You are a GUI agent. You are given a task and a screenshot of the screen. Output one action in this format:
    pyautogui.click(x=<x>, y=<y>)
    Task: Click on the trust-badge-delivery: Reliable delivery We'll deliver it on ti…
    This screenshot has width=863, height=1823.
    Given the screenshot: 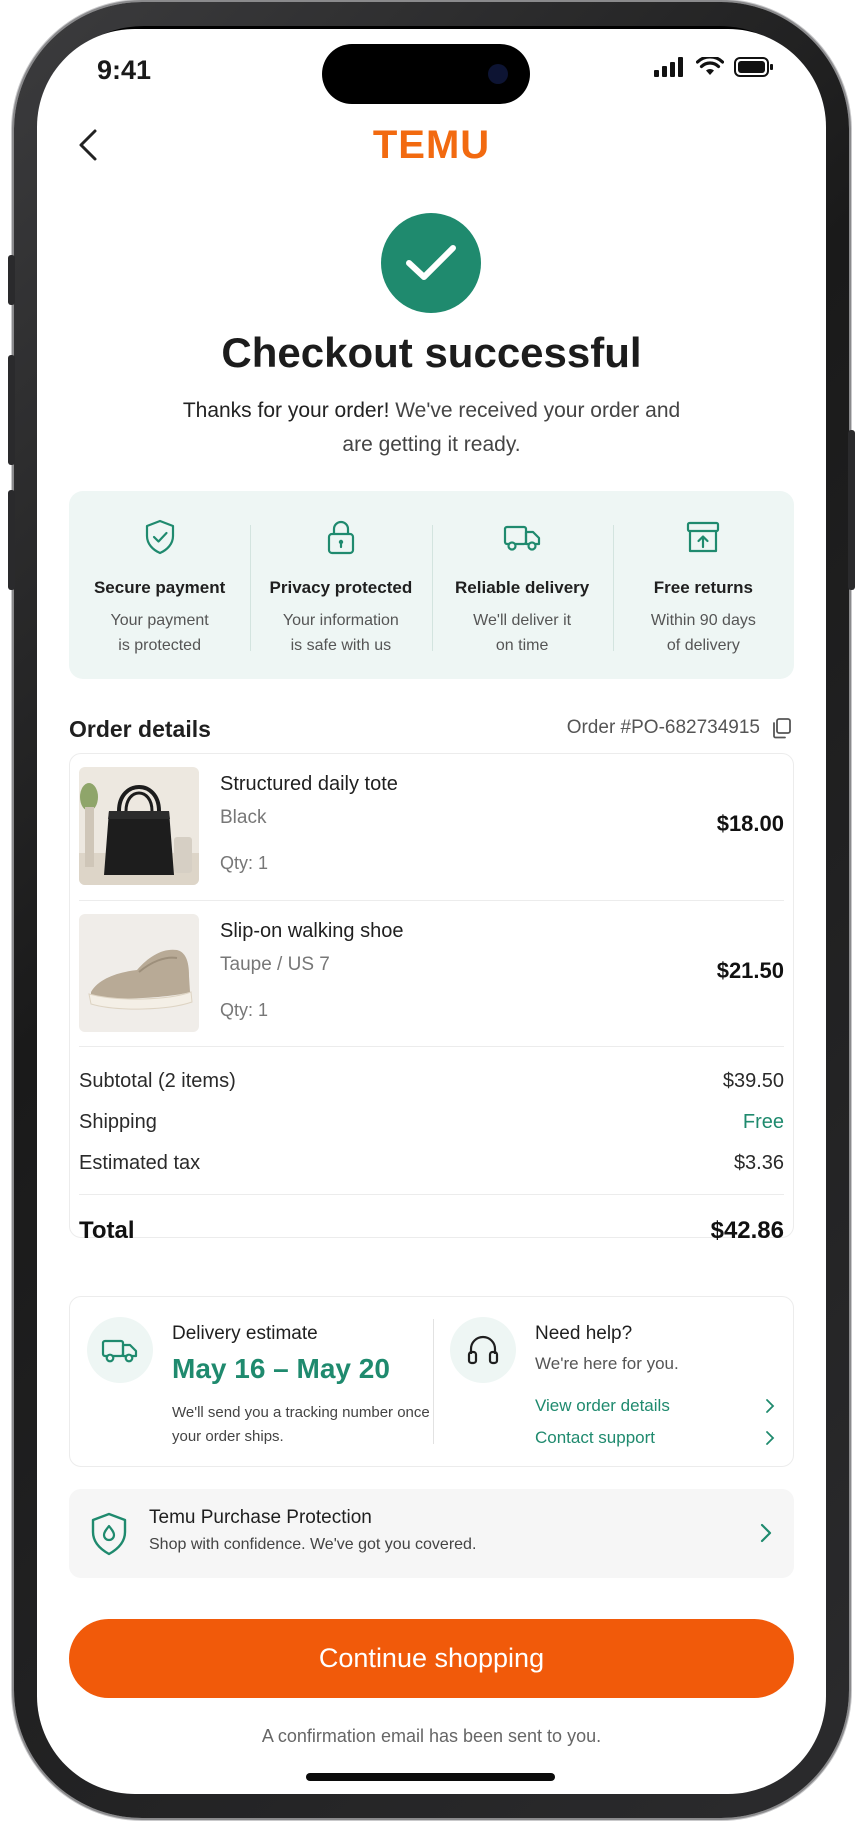 What is the action you would take?
    pyautogui.click(x=522, y=585)
    